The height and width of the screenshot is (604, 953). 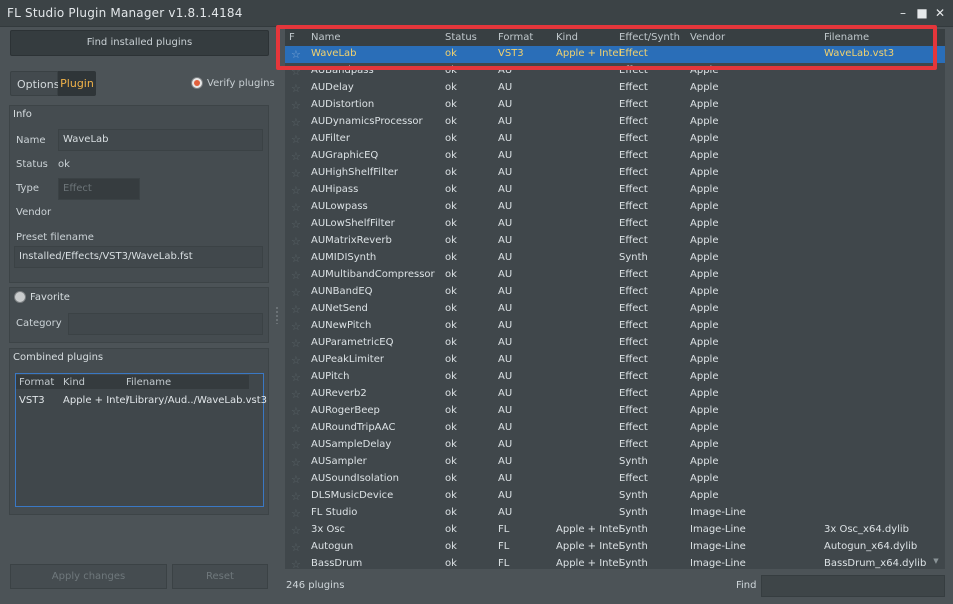 What do you see at coordinates (34, 83) in the screenshot?
I see `tab-options: Options` at bounding box center [34, 83].